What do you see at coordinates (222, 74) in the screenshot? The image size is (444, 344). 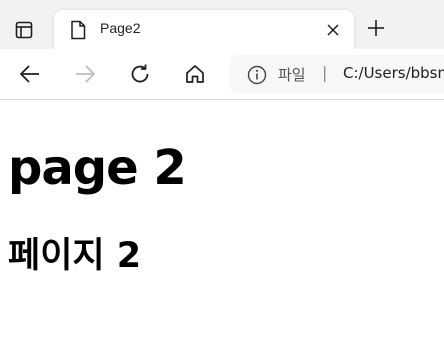 I see `browser-toolbar: 파일 | C:/Users/bbsm` at bounding box center [222, 74].